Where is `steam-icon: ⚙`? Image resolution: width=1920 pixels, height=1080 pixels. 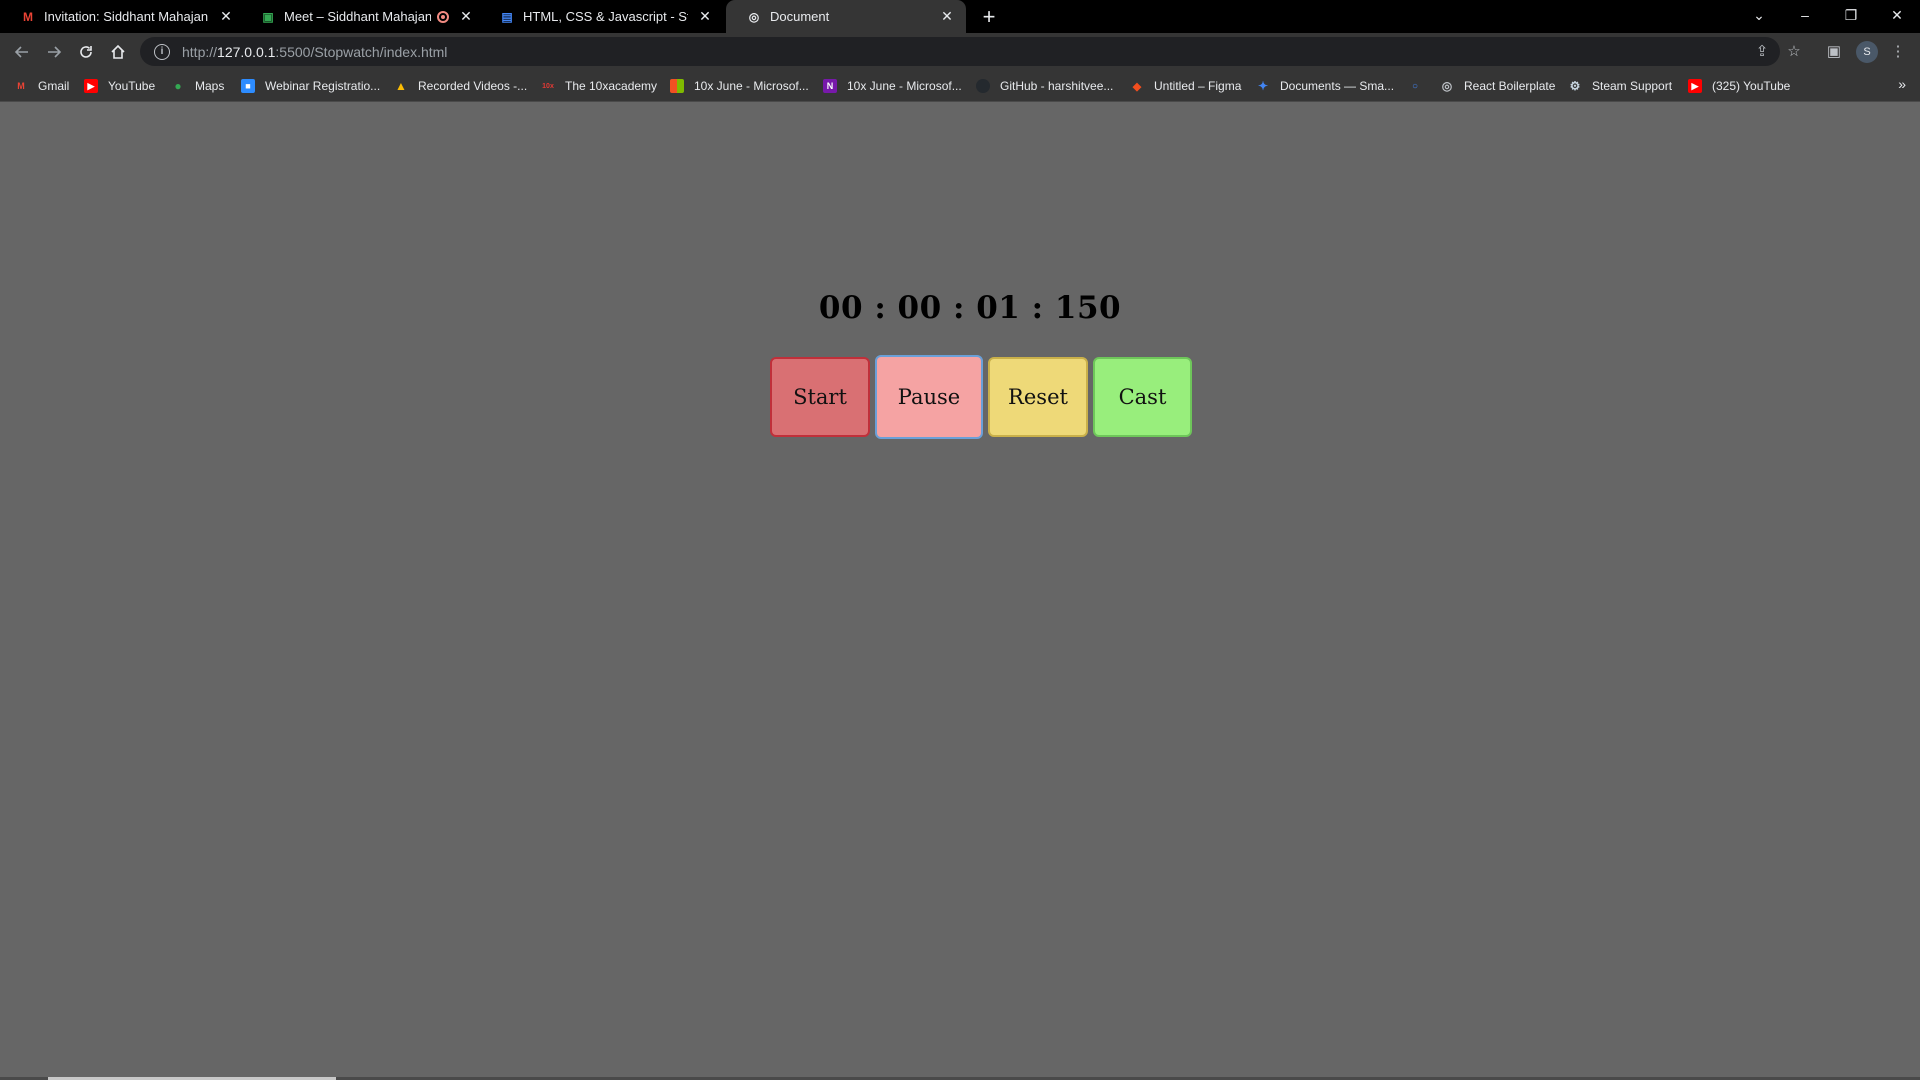
steam-icon: ⚙ is located at coordinates (1575, 86).